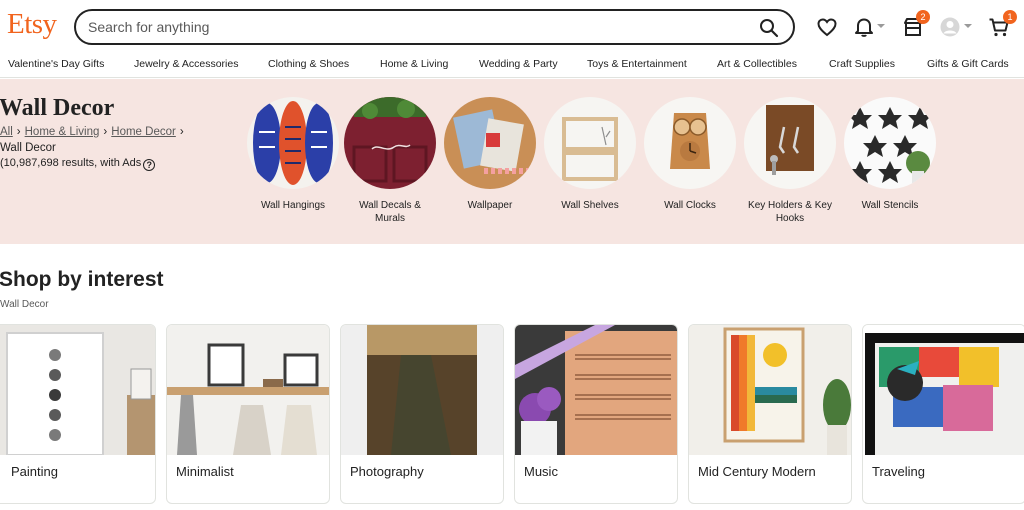 This screenshot has width=1024, height=510. I want to click on nav-item-gifts: Gifts & Gift Cards, so click(968, 64).